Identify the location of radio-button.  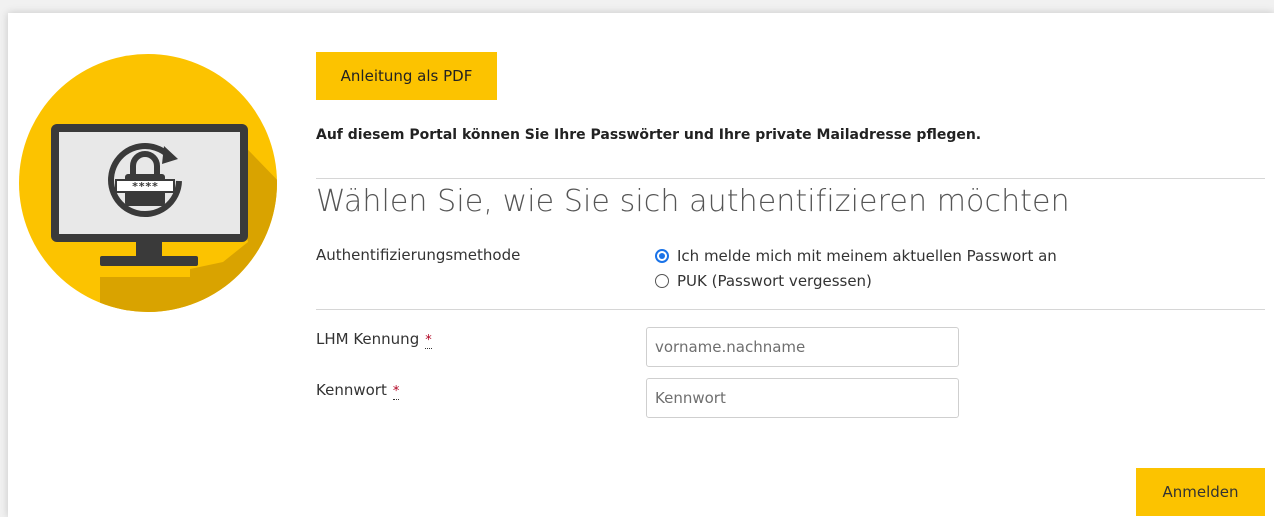
(662, 281).